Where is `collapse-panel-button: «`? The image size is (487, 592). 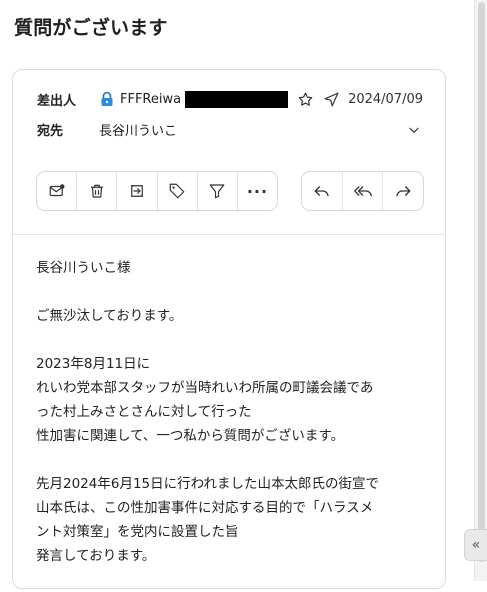 collapse-panel-button: « is located at coordinates (475, 545).